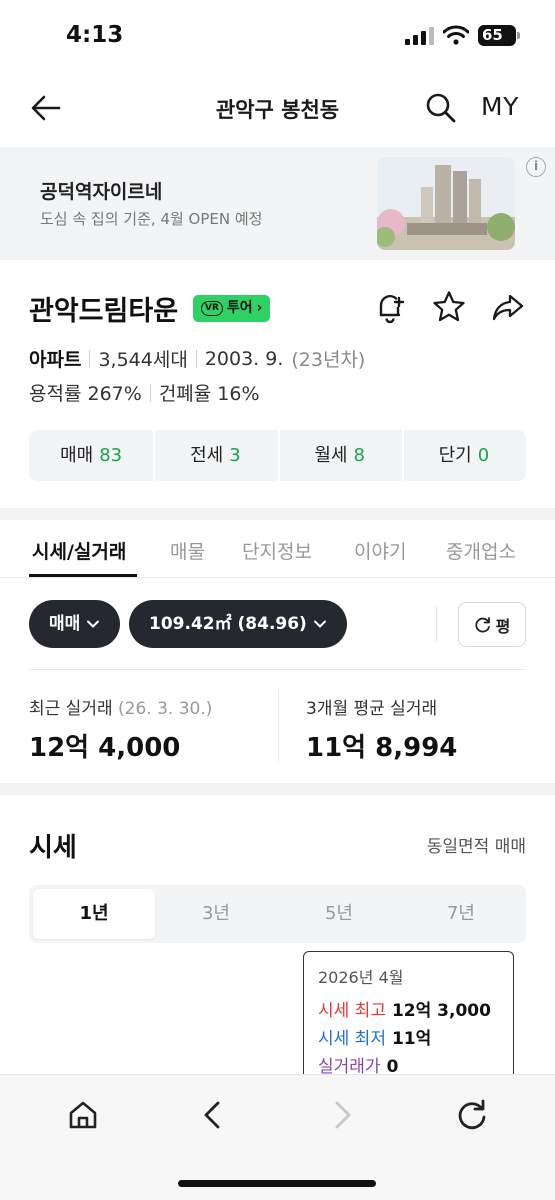 Image resolution: width=555 pixels, height=1200 pixels. Describe the element at coordinates (419, 36) in the screenshot. I see `cellular-signal-icon` at that location.